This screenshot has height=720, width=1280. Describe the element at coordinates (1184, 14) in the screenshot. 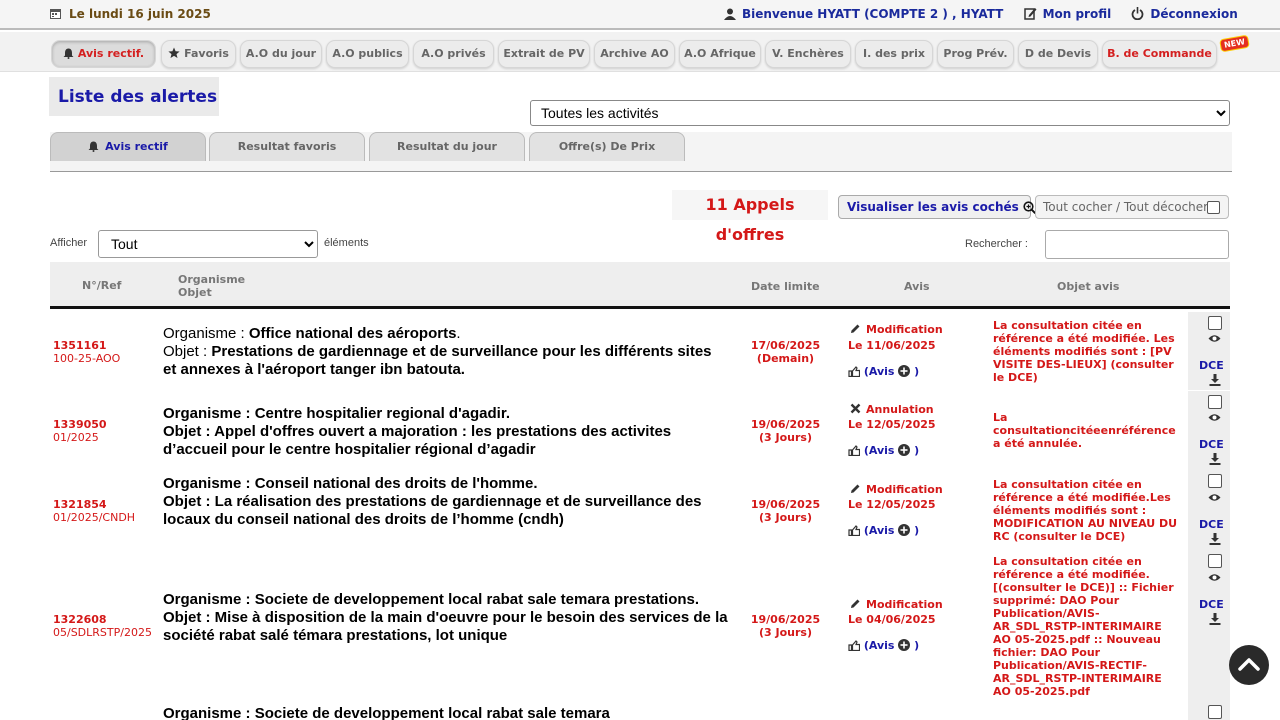

I see `logout-link: Déconnexion` at that location.